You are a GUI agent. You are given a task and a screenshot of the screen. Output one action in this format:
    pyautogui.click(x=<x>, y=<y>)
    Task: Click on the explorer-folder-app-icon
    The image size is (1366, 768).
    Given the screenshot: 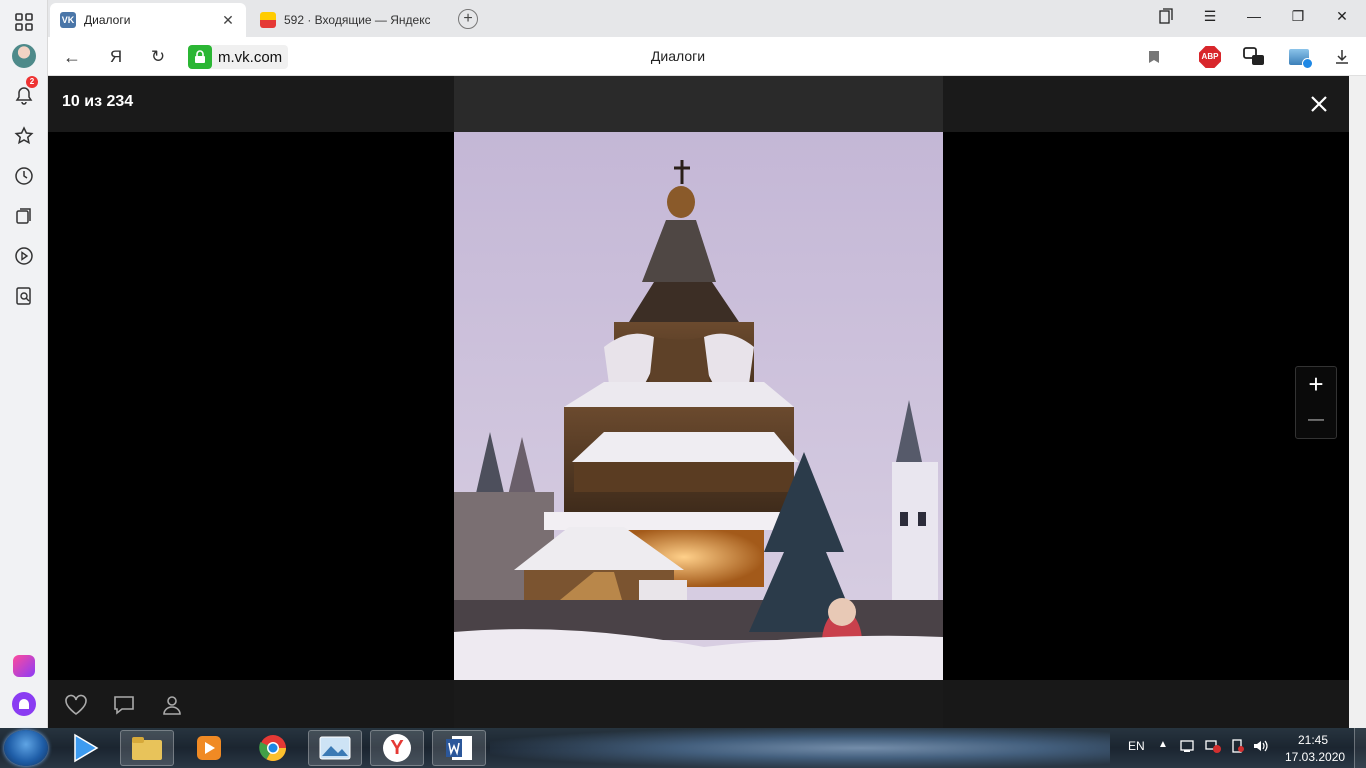 What is the action you would take?
    pyautogui.click(x=147, y=748)
    